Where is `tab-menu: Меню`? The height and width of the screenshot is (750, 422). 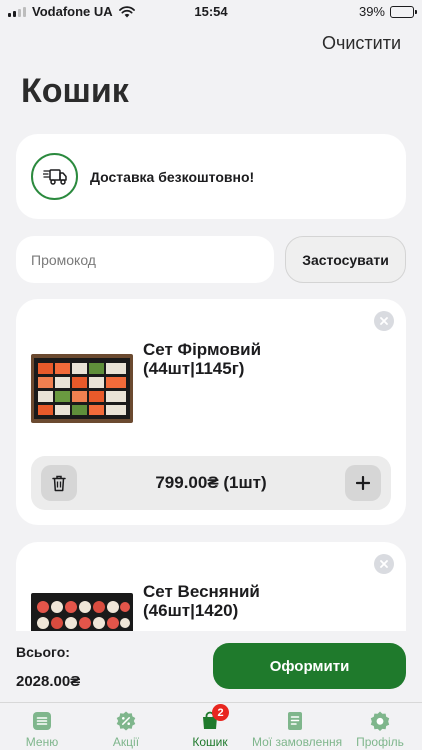
tab-menu: Меню is located at coordinates (42, 726).